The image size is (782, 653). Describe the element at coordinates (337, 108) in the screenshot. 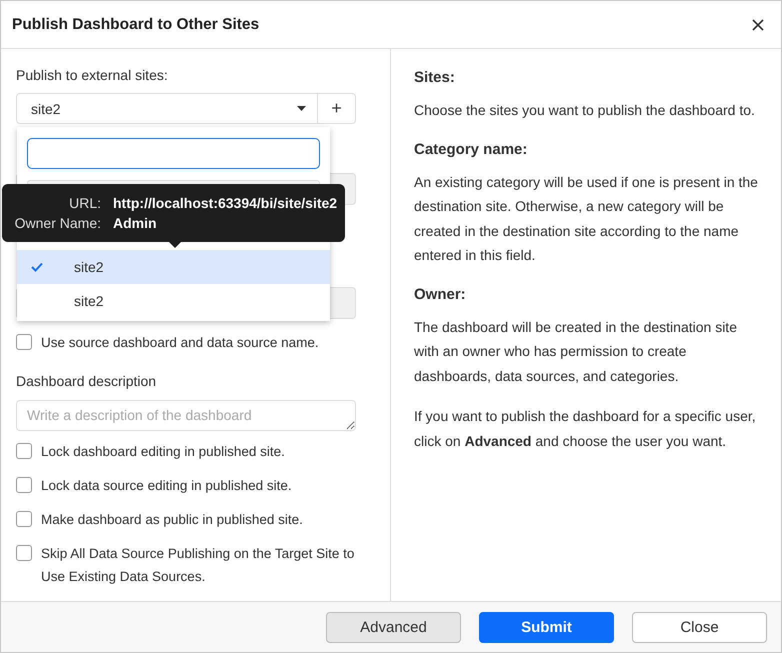

I see `add-button: +` at that location.